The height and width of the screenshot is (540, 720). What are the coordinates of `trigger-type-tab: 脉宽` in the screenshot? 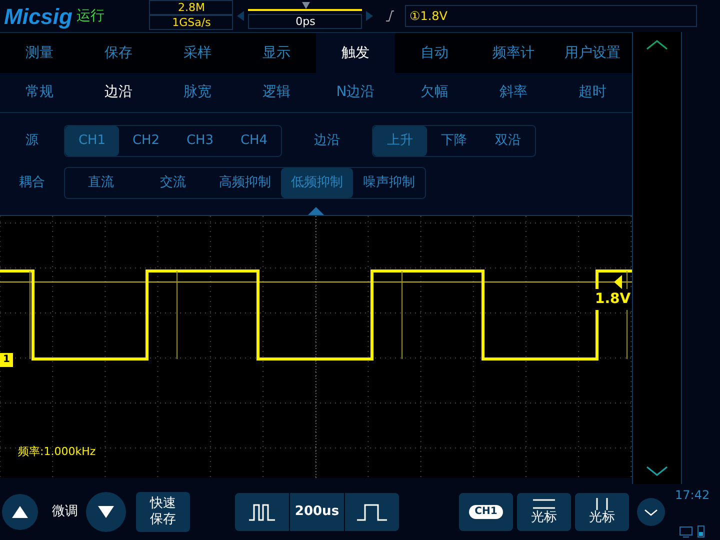 It's located at (197, 92).